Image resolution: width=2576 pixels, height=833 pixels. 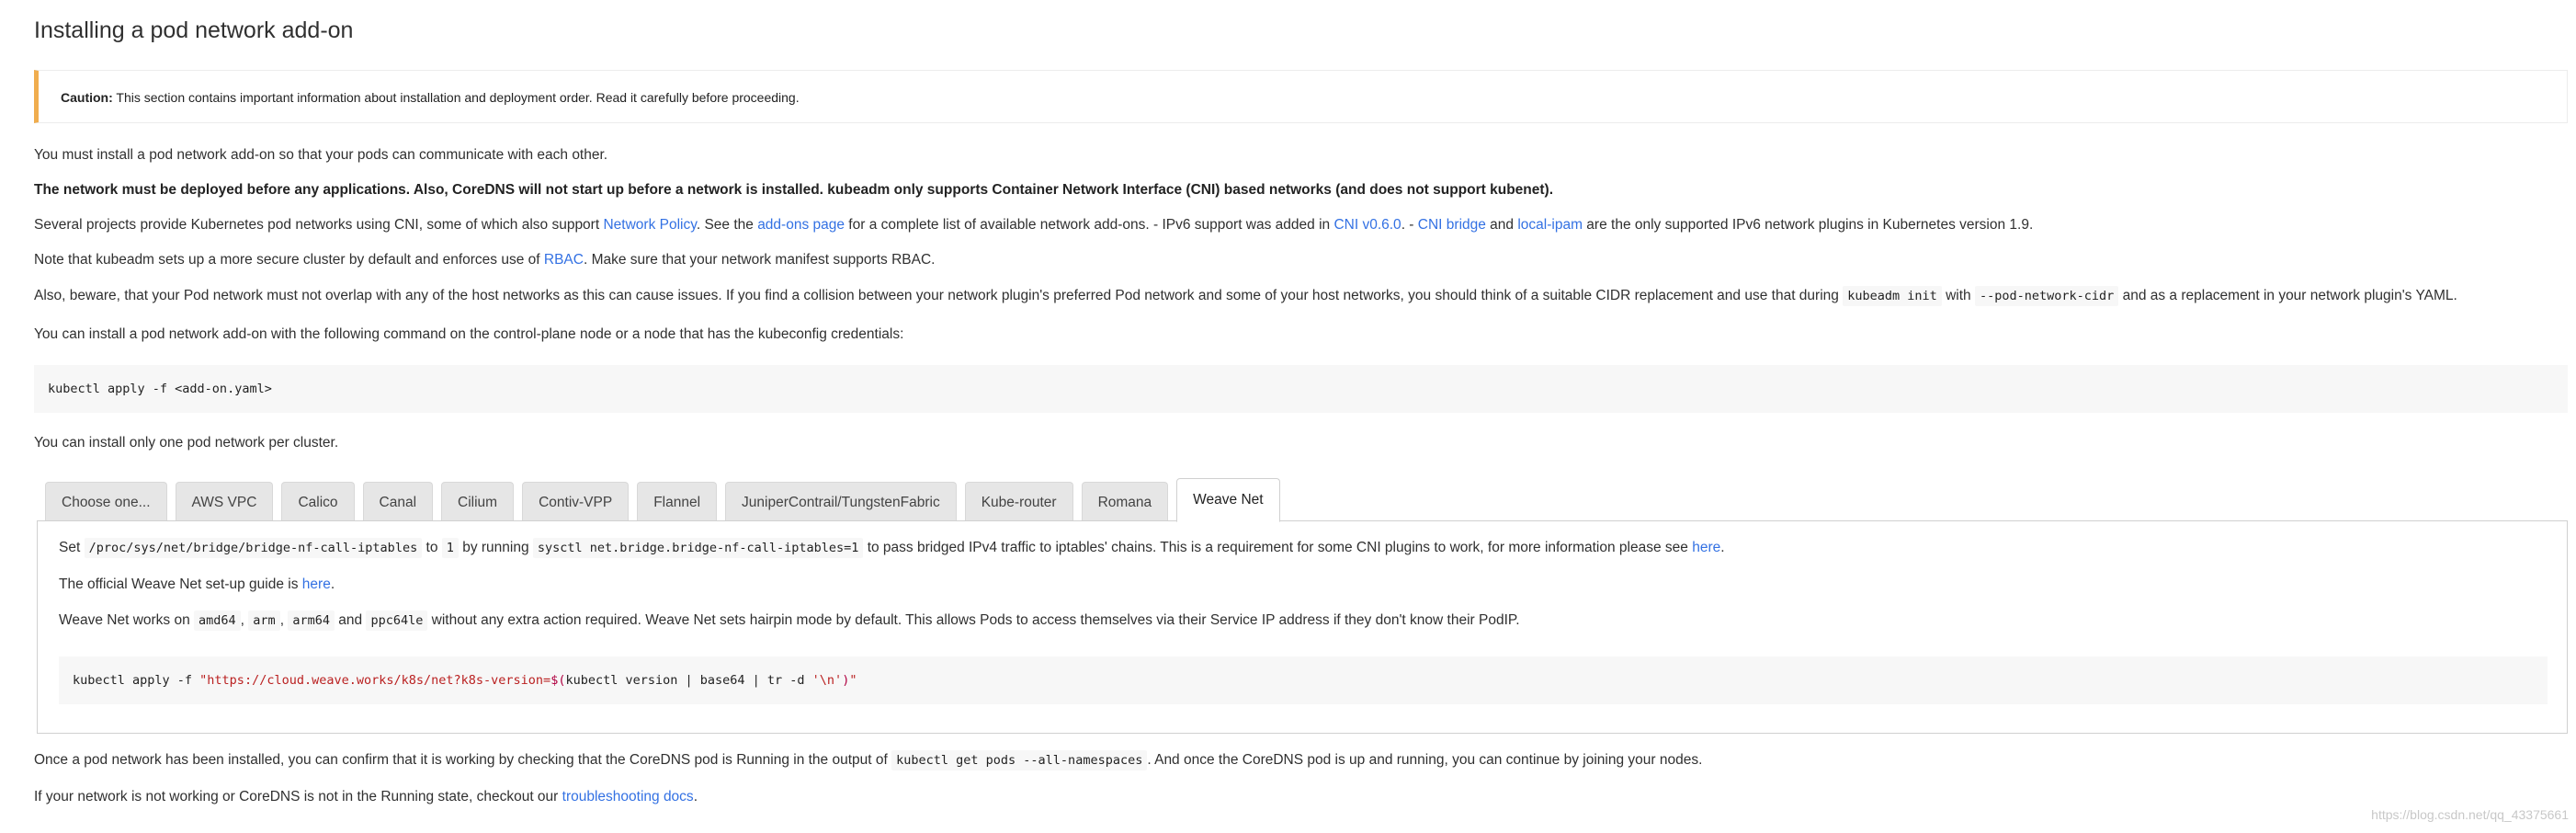 What do you see at coordinates (2046, 296) in the screenshot?
I see `inline-code: --pod-network-cidr` at bounding box center [2046, 296].